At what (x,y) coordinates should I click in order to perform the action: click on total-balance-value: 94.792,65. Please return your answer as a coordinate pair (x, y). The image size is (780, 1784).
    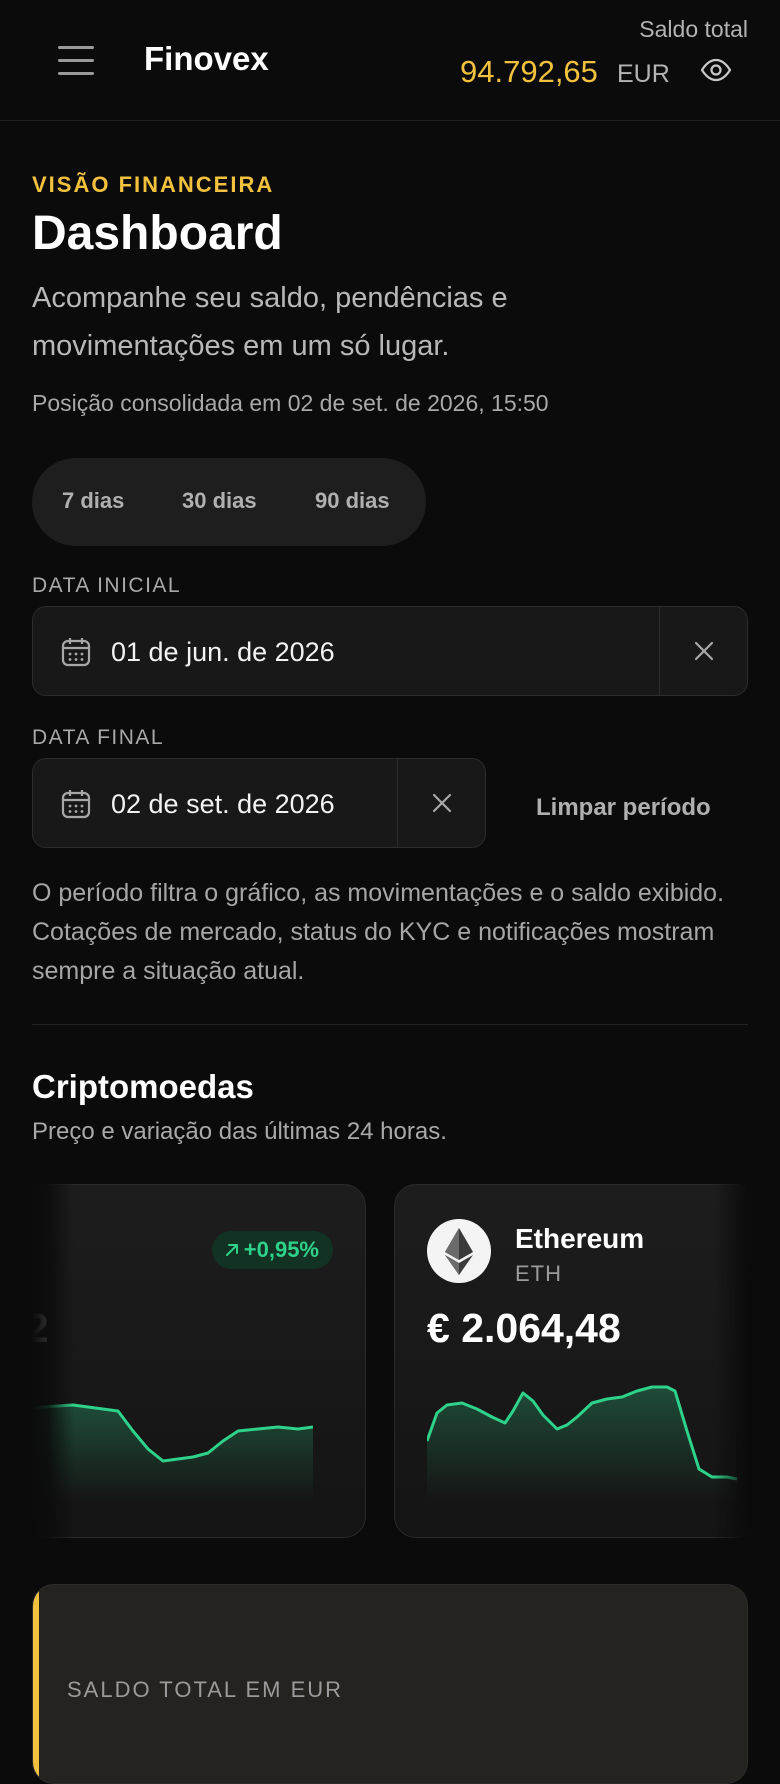
    Looking at the image, I should click on (529, 71).